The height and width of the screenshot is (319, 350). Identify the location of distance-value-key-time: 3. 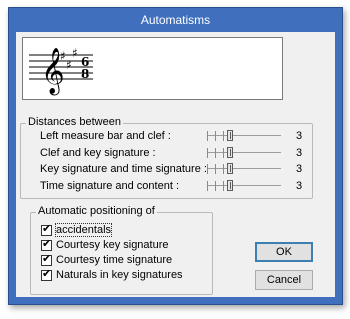
(299, 169).